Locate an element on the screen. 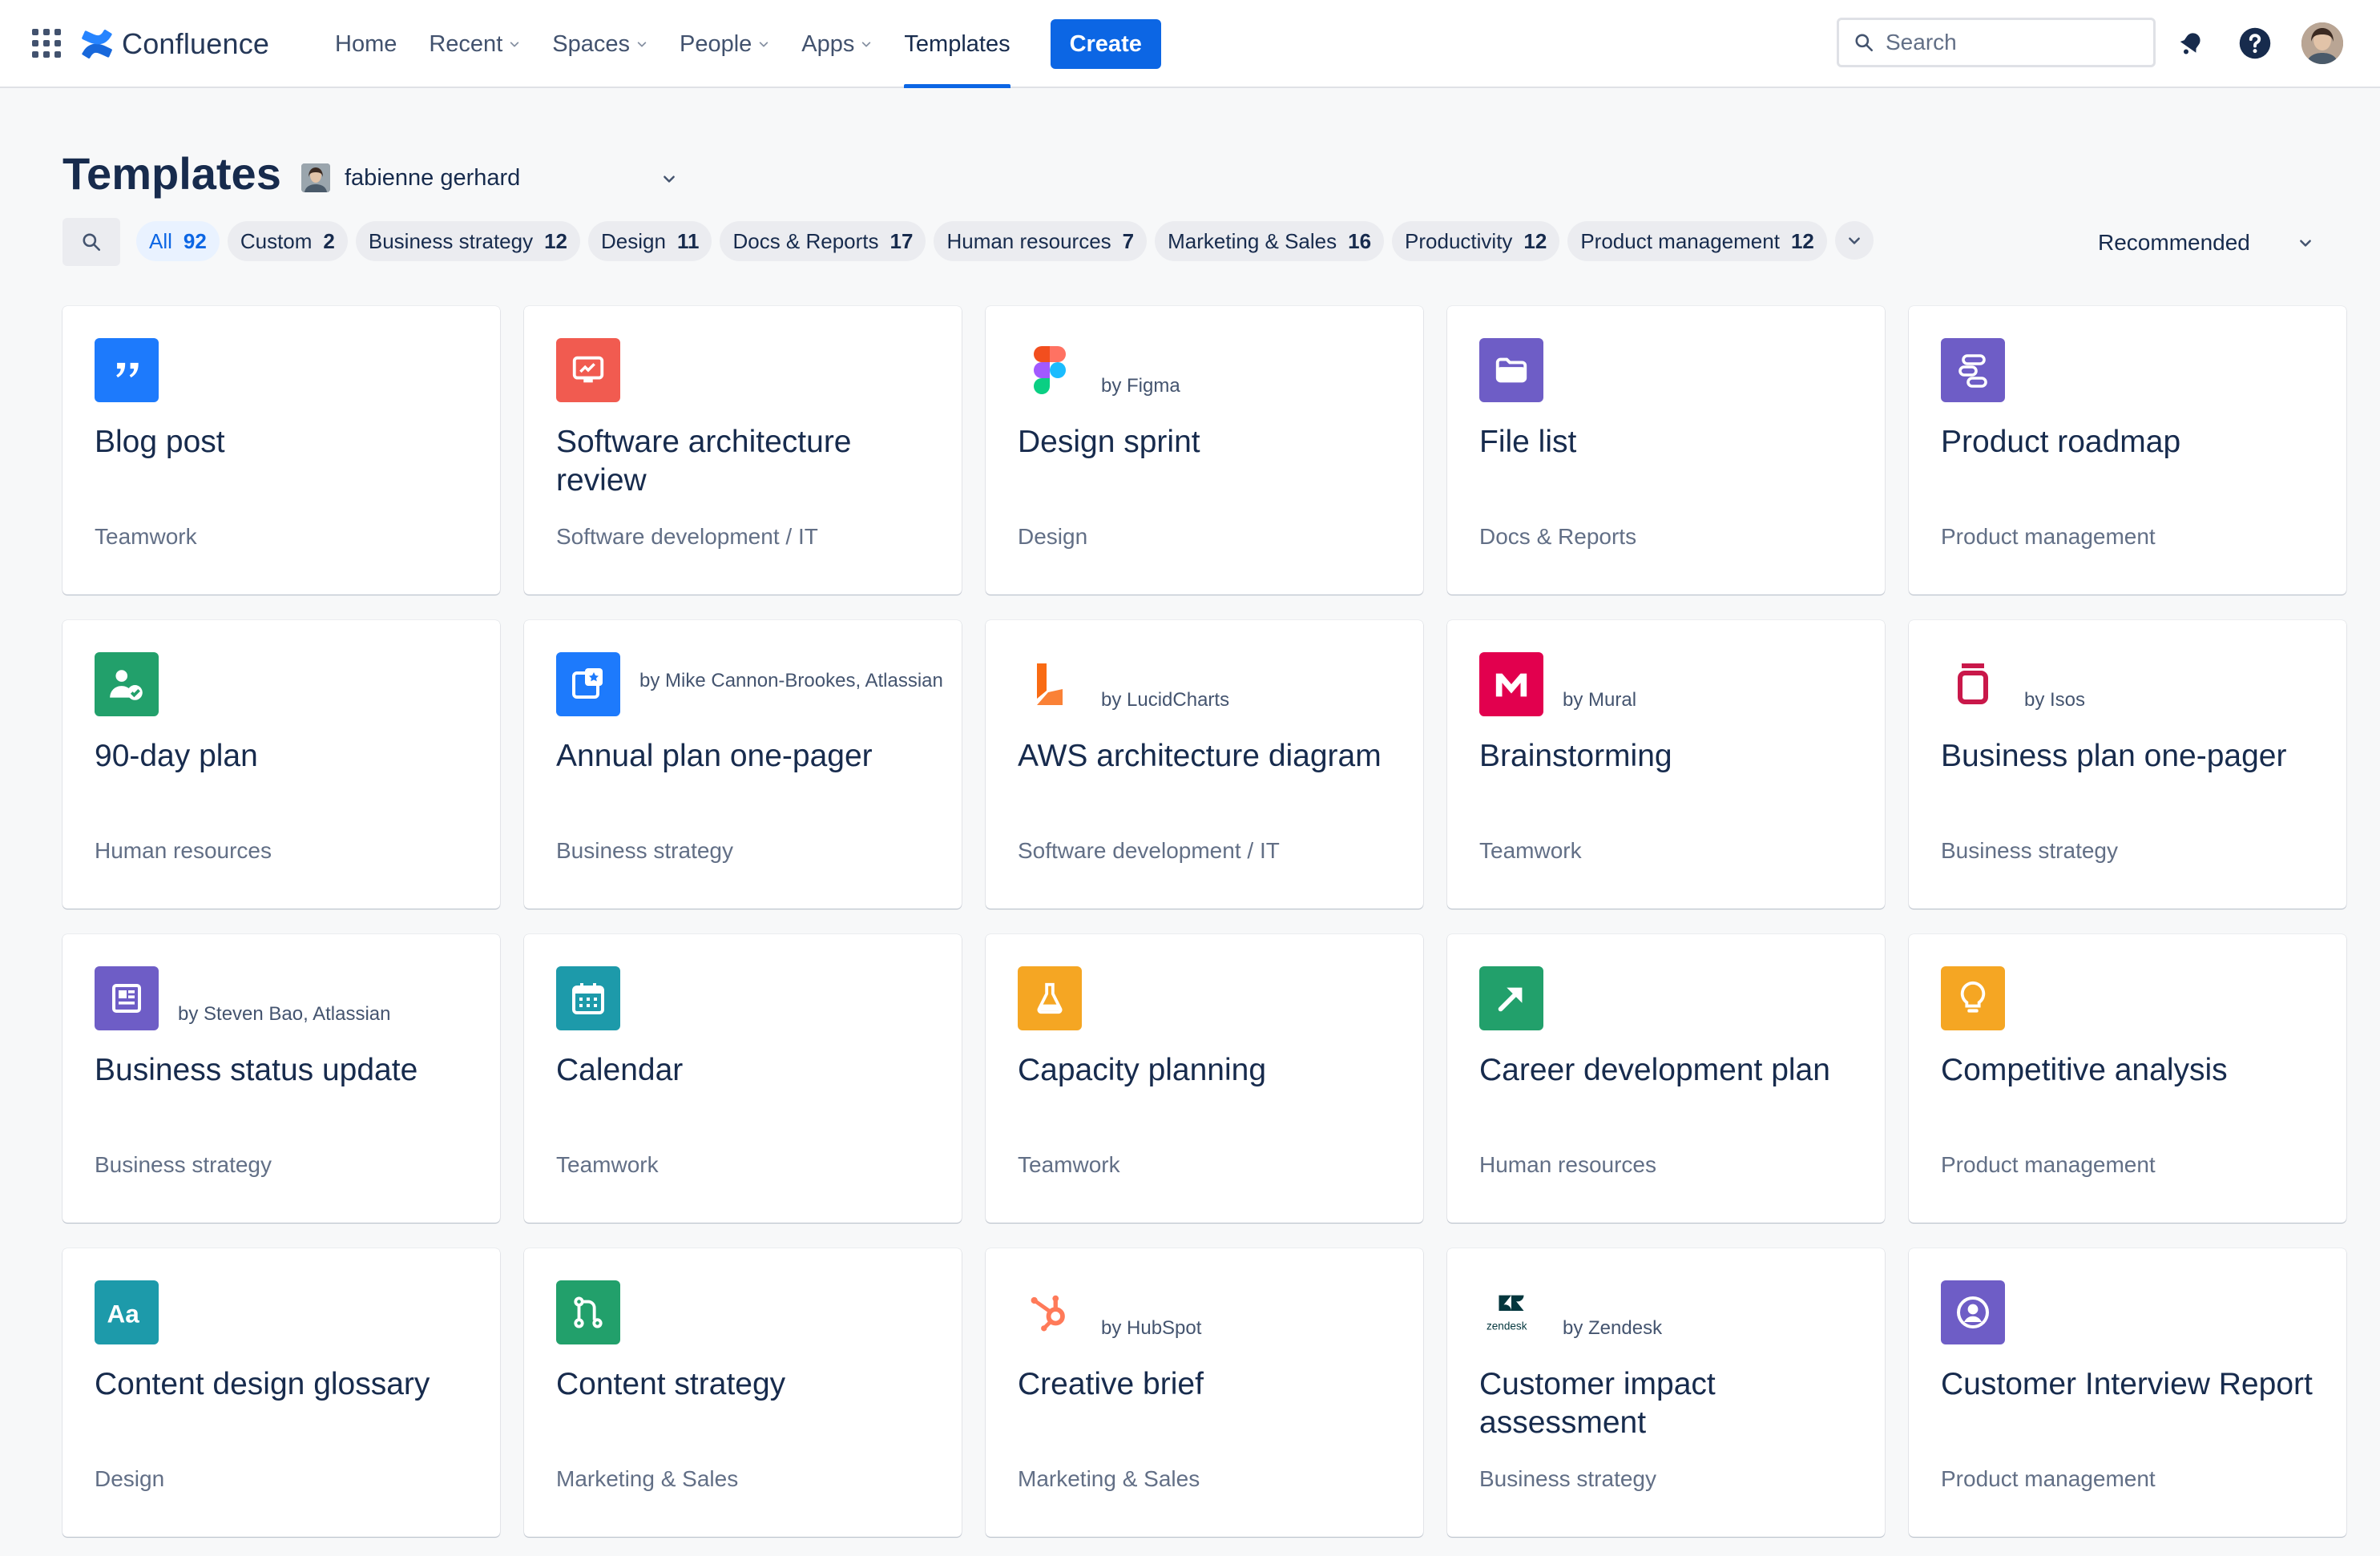  template-title: Customer Interview Report is located at coordinates (2127, 1384).